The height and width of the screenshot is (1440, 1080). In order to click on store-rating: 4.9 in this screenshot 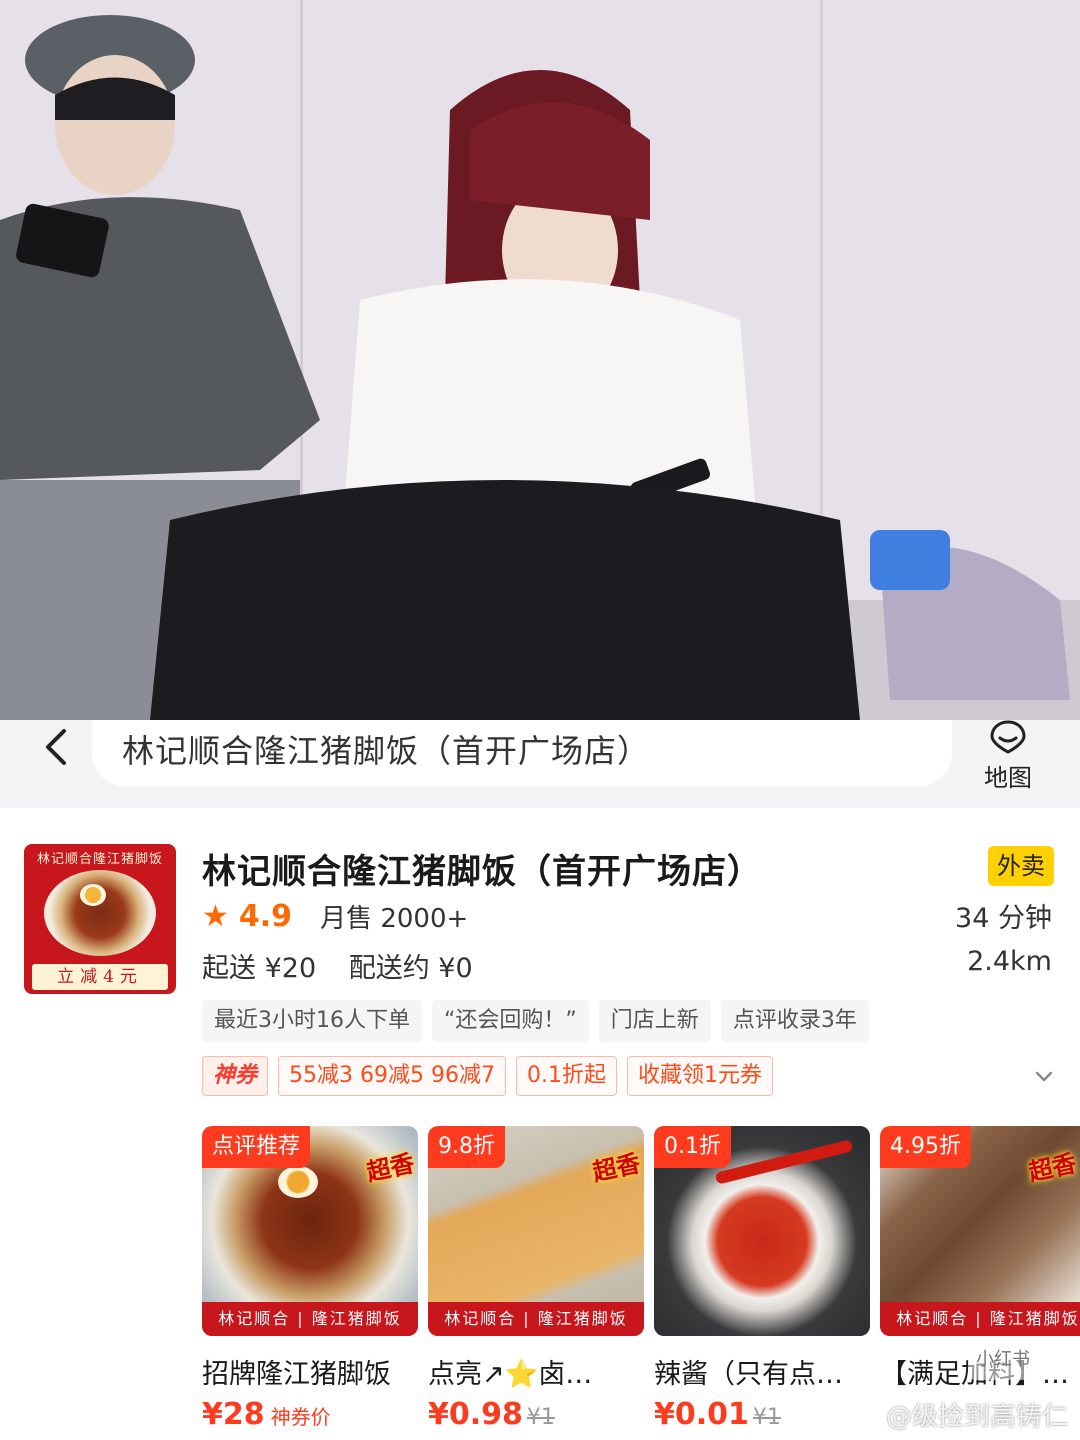, I will do `click(265, 916)`.